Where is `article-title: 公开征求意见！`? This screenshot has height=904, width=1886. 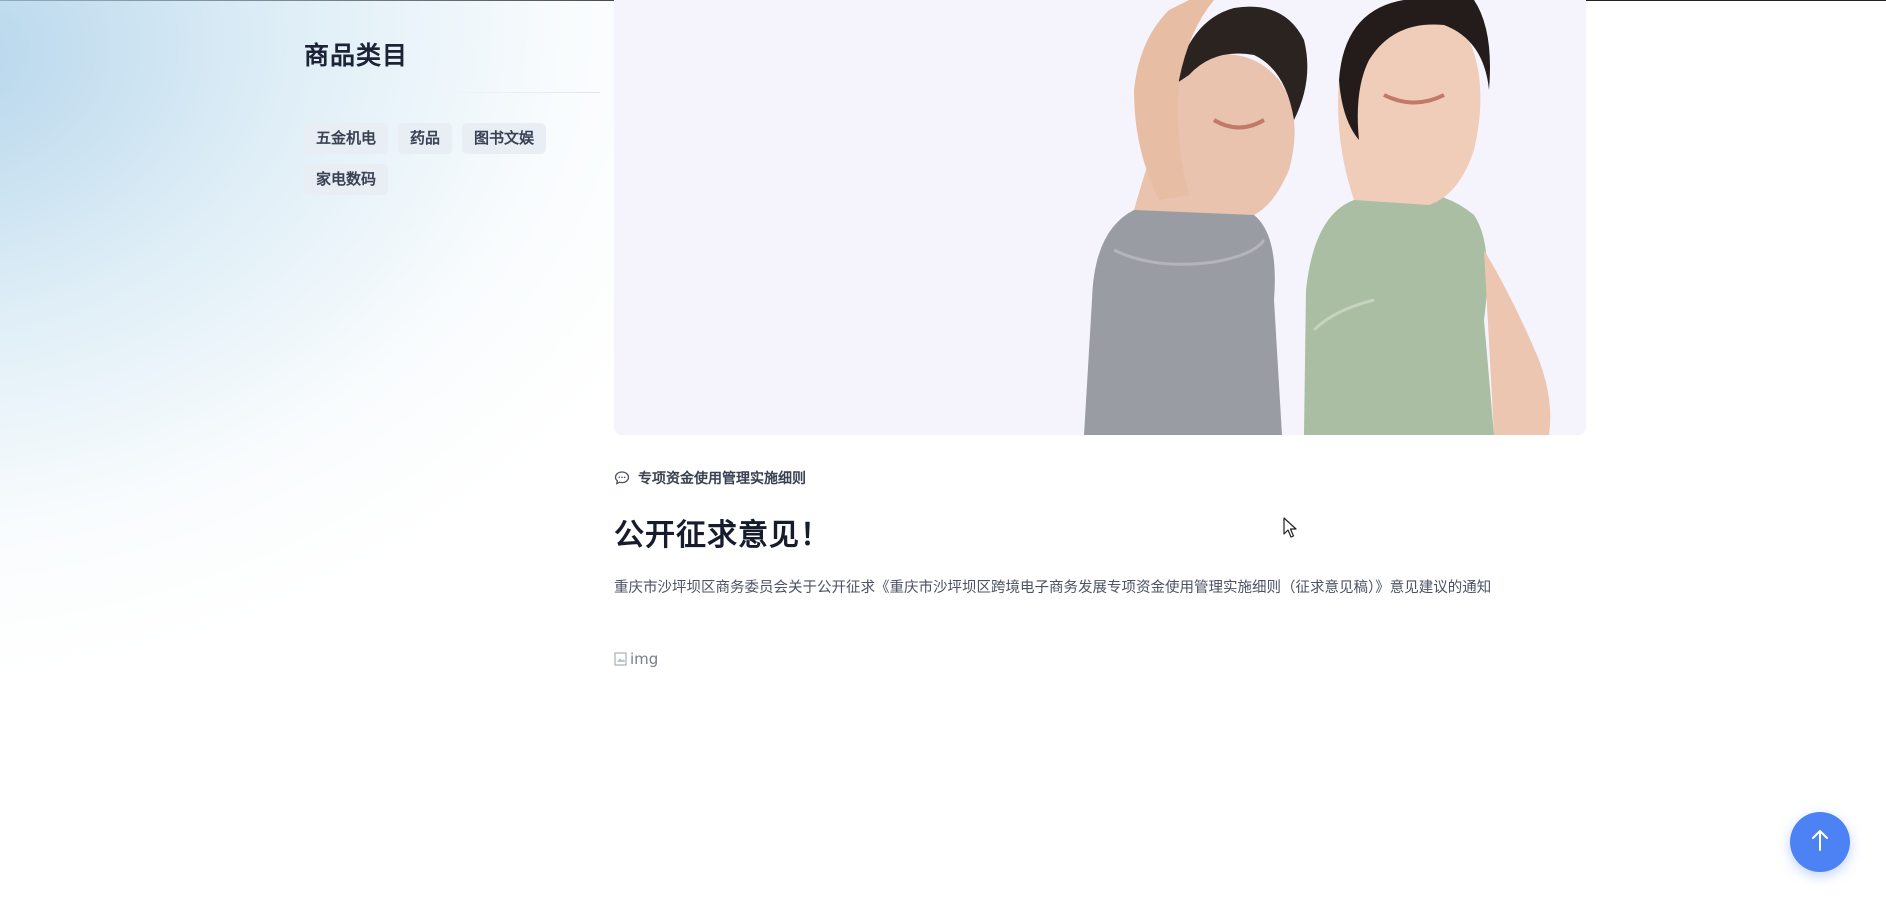
article-title: 公开征求意见！ is located at coordinates (1100, 532).